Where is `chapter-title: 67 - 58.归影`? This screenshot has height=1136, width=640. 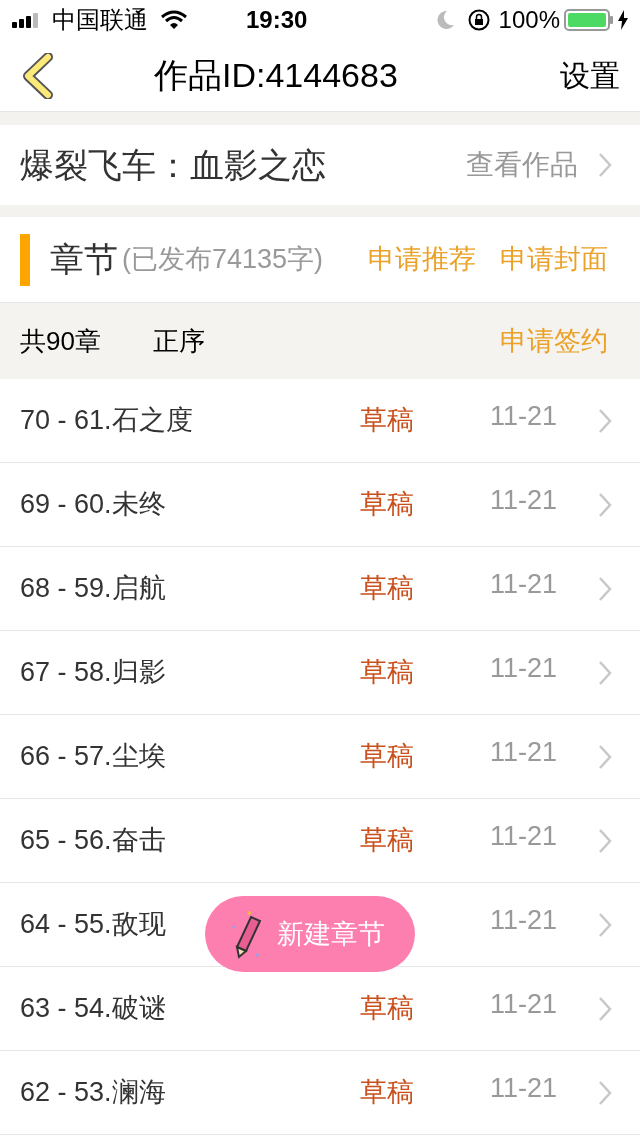
chapter-title: 67 - 58.归影 is located at coordinates (93, 672).